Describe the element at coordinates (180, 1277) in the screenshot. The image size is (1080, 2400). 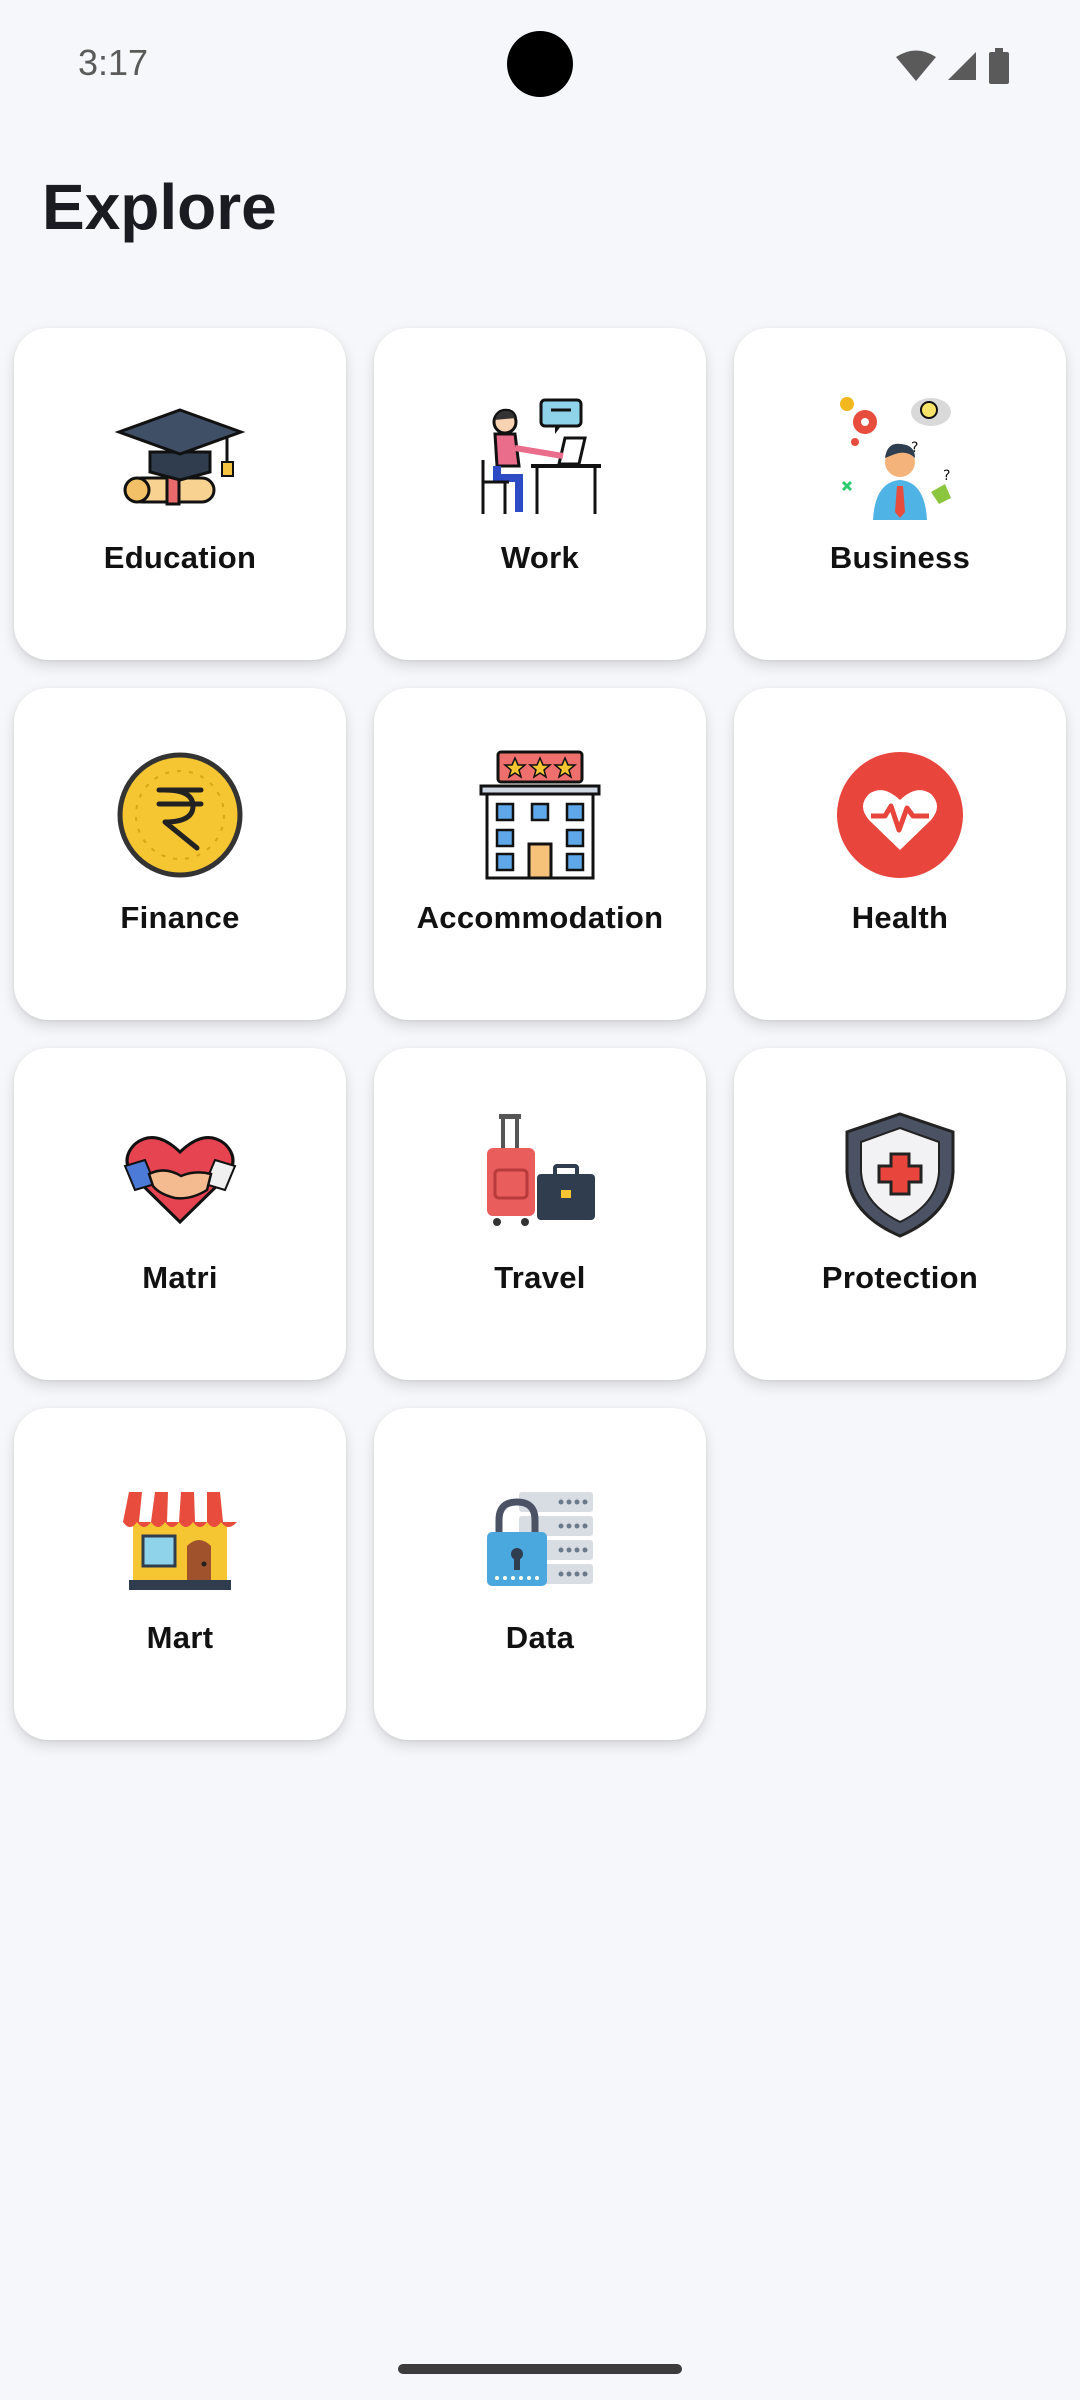
I see `category-label: Matri` at that location.